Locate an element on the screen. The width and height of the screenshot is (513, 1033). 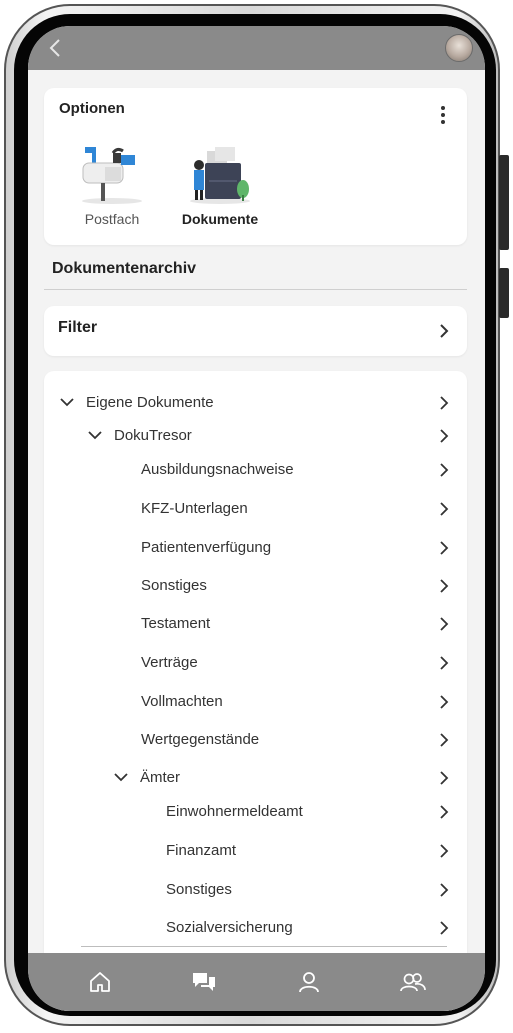
tree-item-label: DokuTresor is located at coordinates (153, 435).